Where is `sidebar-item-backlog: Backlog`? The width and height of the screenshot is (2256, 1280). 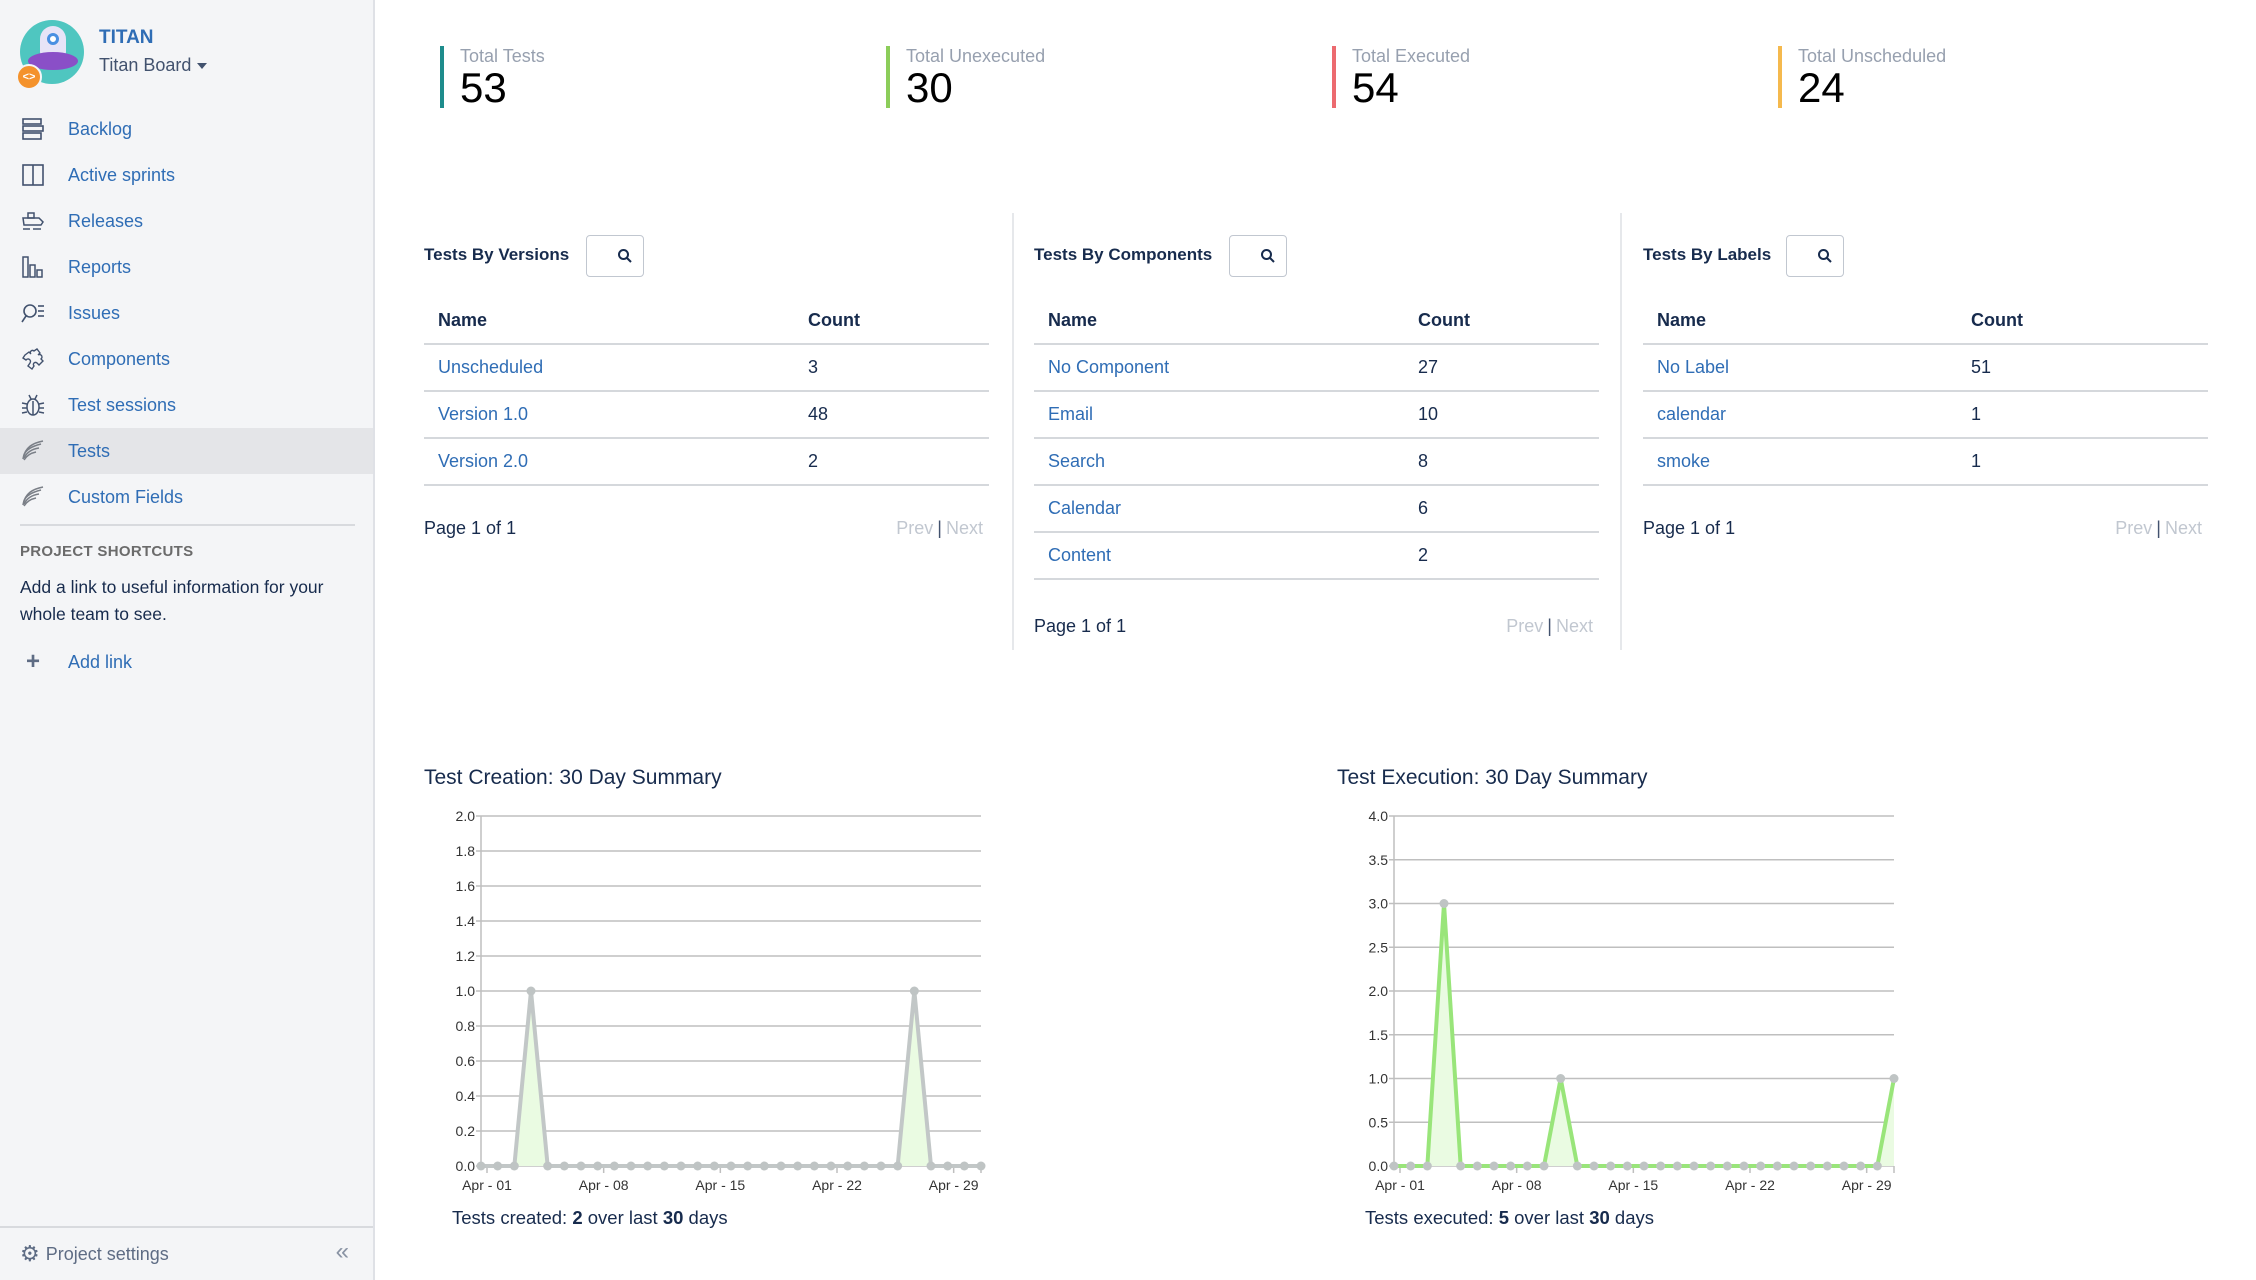 sidebar-item-backlog: Backlog is located at coordinates (186, 129).